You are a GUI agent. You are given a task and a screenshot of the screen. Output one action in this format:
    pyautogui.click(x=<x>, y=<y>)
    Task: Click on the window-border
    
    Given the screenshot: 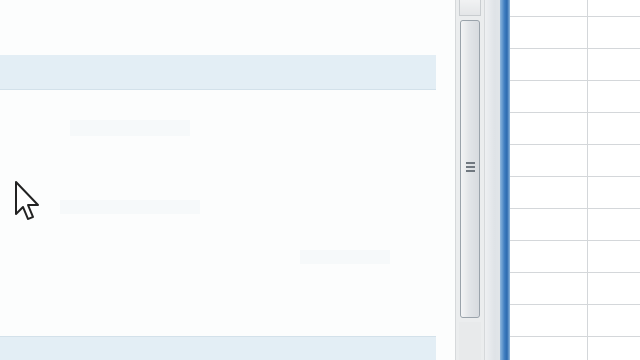 What is the action you would take?
    pyautogui.click(x=505, y=180)
    